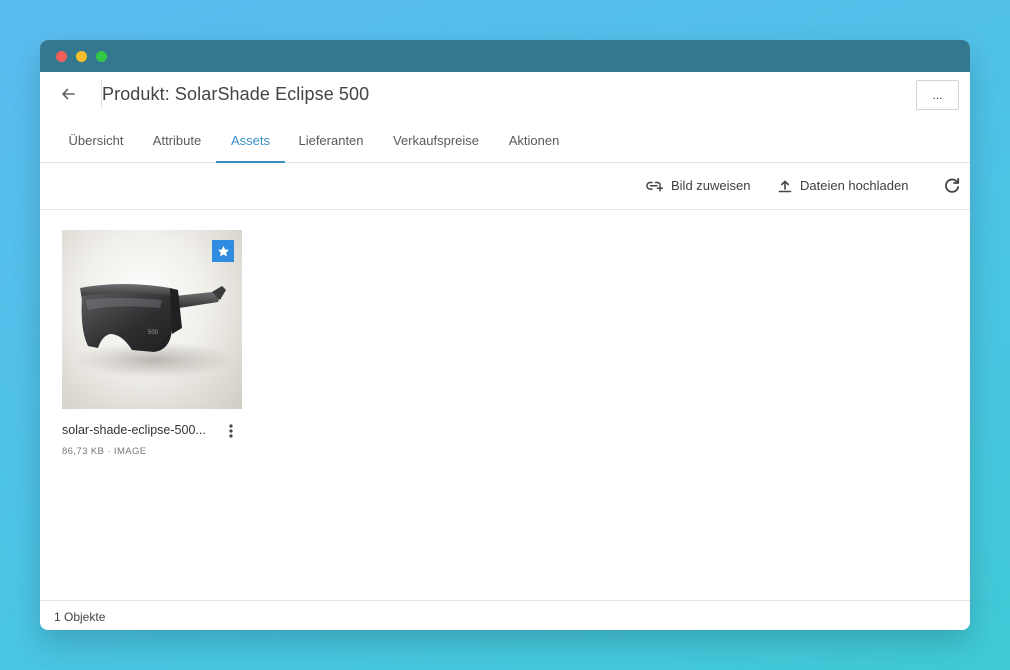  I want to click on object-count: 1 Objekte, so click(80, 617).